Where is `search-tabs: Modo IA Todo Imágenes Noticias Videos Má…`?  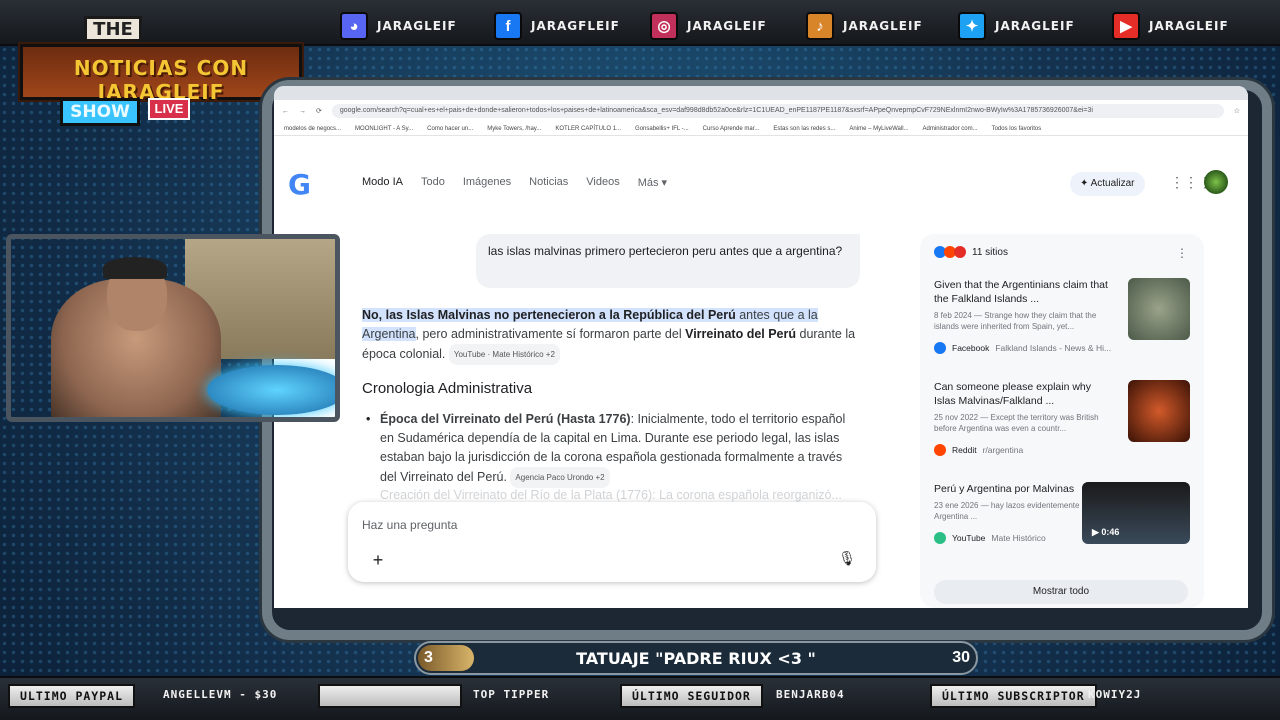 search-tabs: Modo IA Todo Imágenes Noticias Videos Má… is located at coordinates (514, 182).